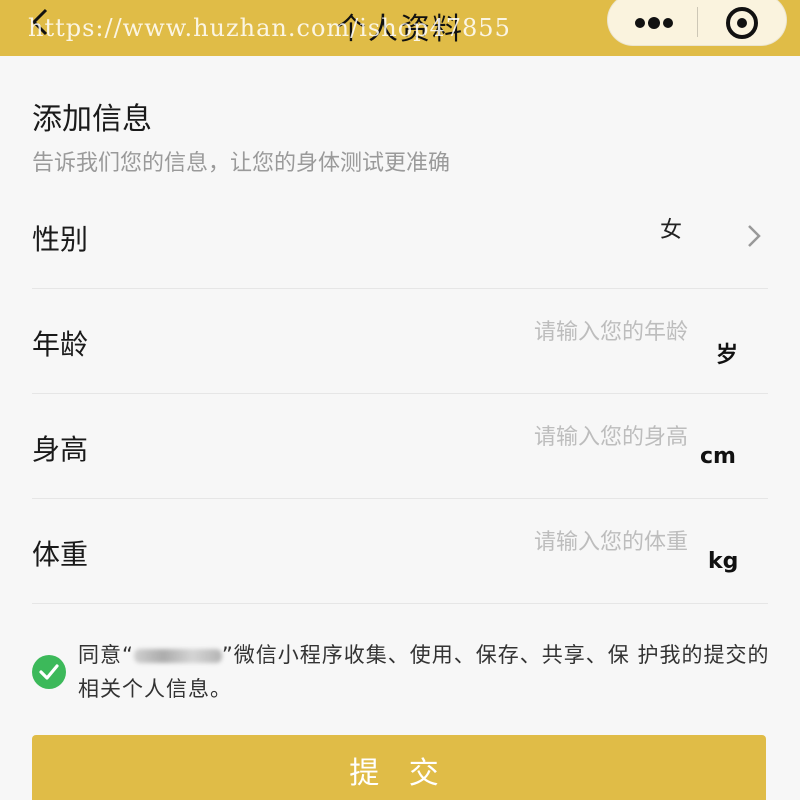 The width and height of the screenshot is (800, 800). Describe the element at coordinates (177, 656) in the screenshot. I see `redacted-app-name` at that location.